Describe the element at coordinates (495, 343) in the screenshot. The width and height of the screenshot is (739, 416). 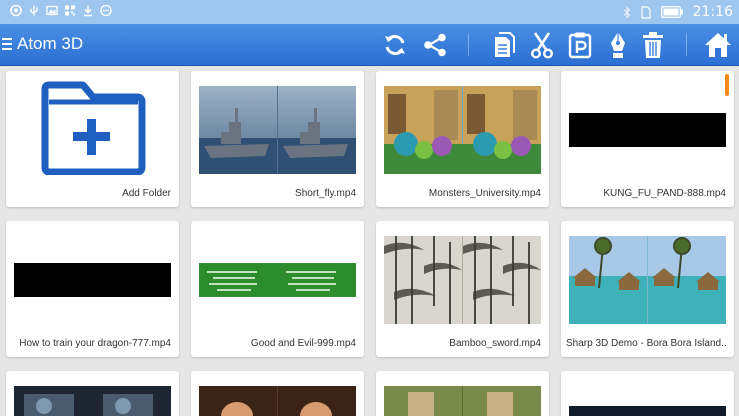
I see `video-name: Bamboo_sword.mp4` at that location.